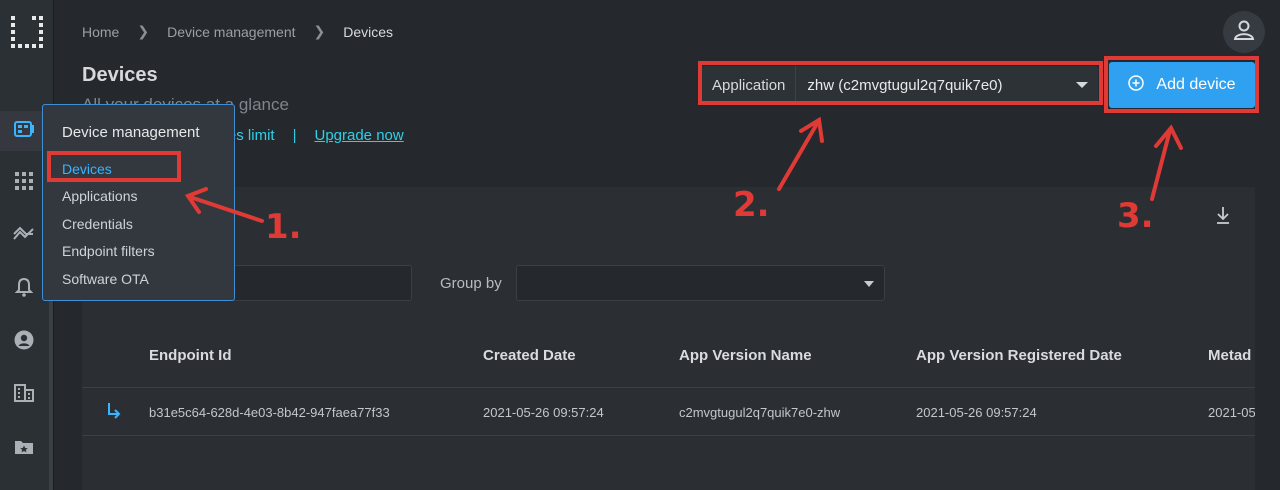 The width and height of the screenshot is (1280, 490). What do you see at coordinates (1135, 216) in the screenshot?
I see `annotation-step-3: 3.` at bounding box center [1135, 216].